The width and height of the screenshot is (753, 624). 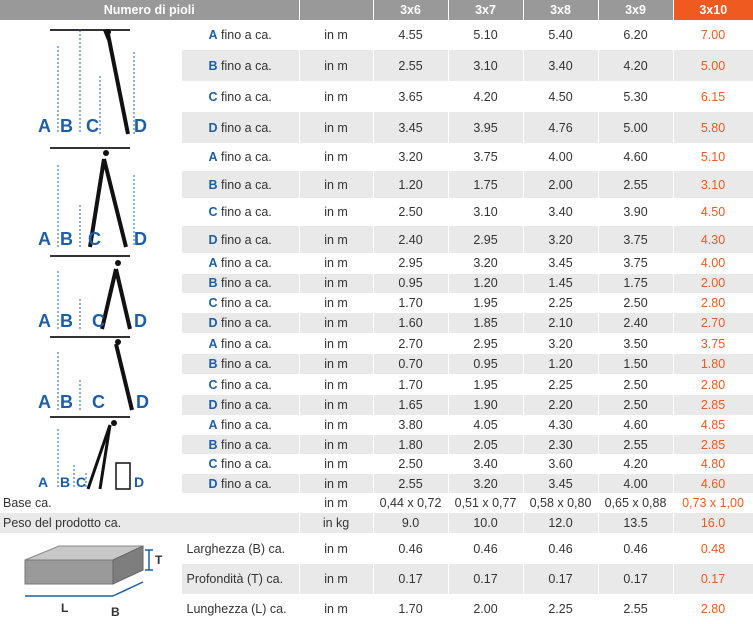 I want to click on value-cell: 2.25, so click(x=561, y=384).